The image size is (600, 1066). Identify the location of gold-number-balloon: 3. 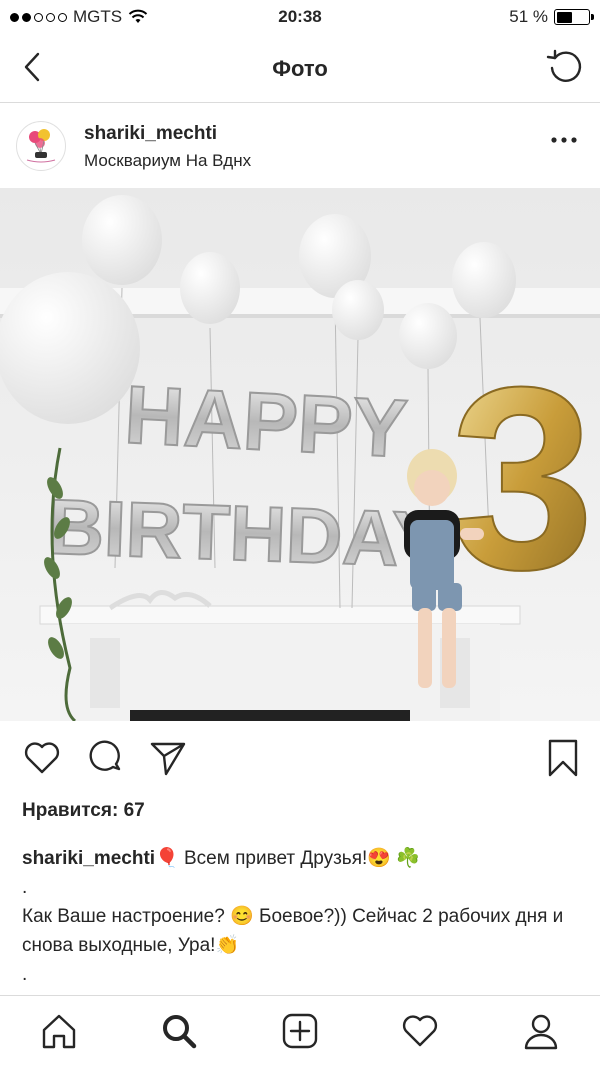
(522, 479).